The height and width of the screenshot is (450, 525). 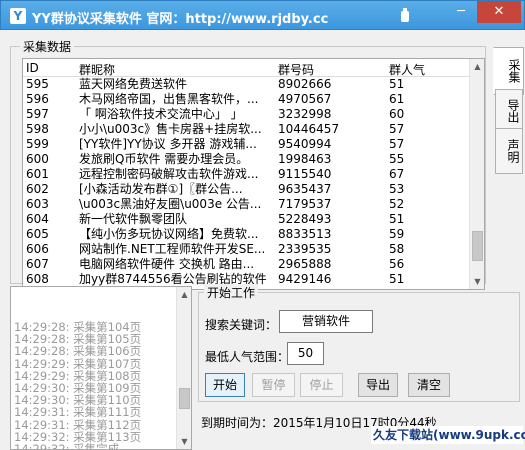 What do you see at coordinates (477, 281) in the screenshot?
I see `scroll-down-icon: ▼` at bounding box center [477, 281].